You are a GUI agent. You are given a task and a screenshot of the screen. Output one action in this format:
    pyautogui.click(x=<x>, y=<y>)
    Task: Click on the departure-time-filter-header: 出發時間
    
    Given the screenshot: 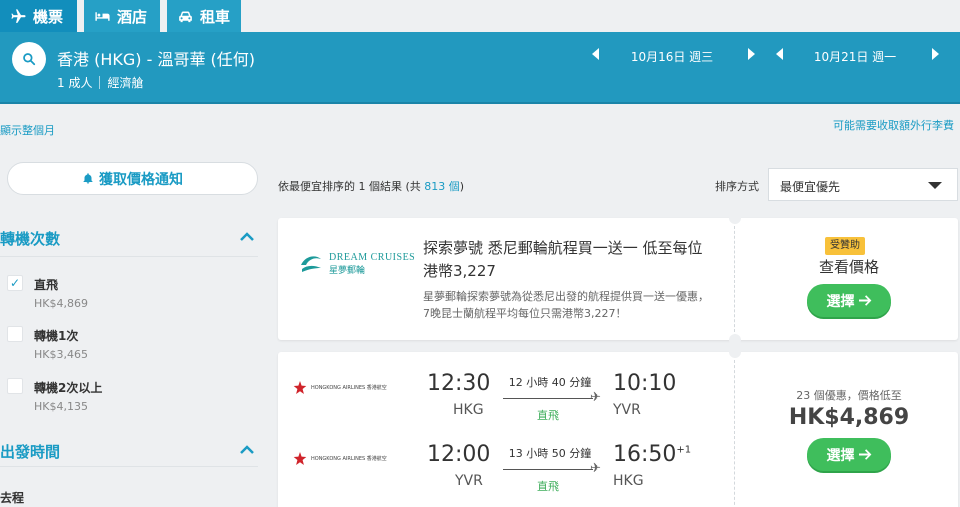 What is the action you would take?
    pyautogui.click(x=129, y=451)
    